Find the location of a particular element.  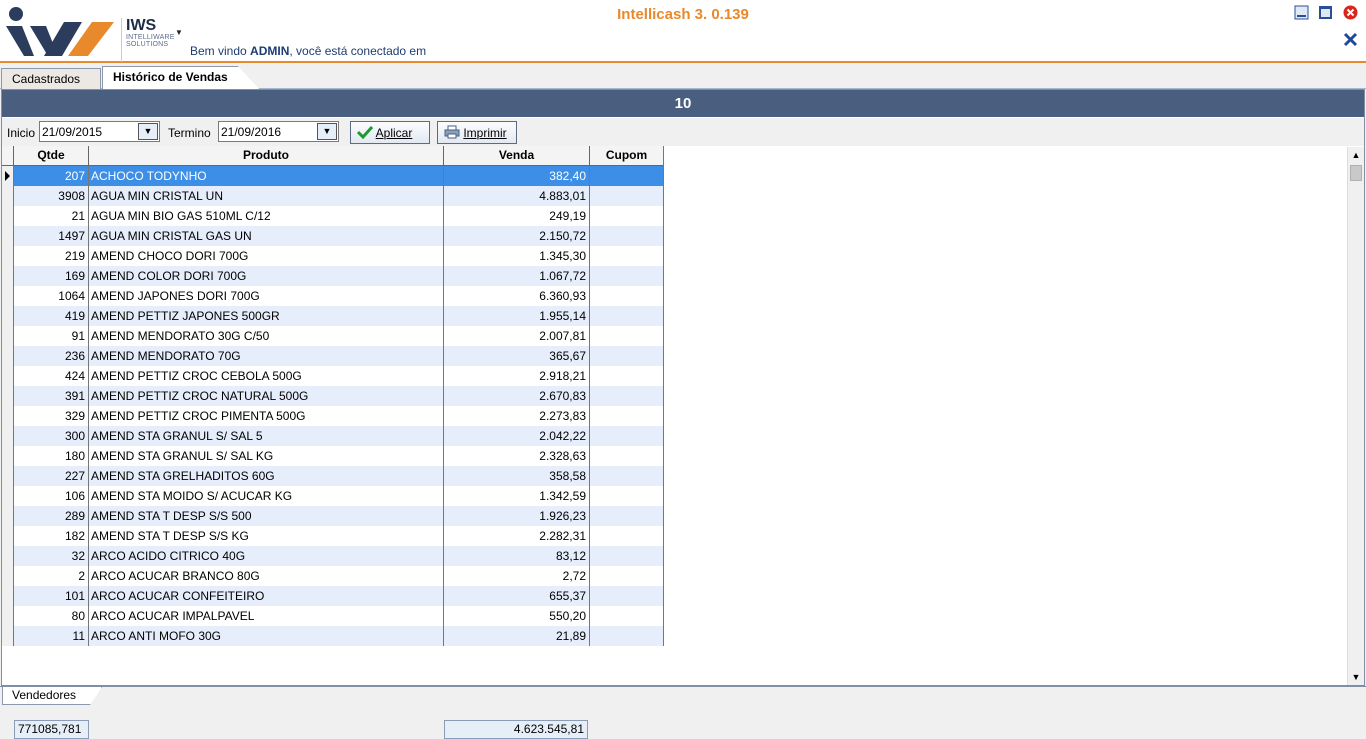

cell-produto: AMEND MENDORATO 70G is located at coordinates (266, 356).